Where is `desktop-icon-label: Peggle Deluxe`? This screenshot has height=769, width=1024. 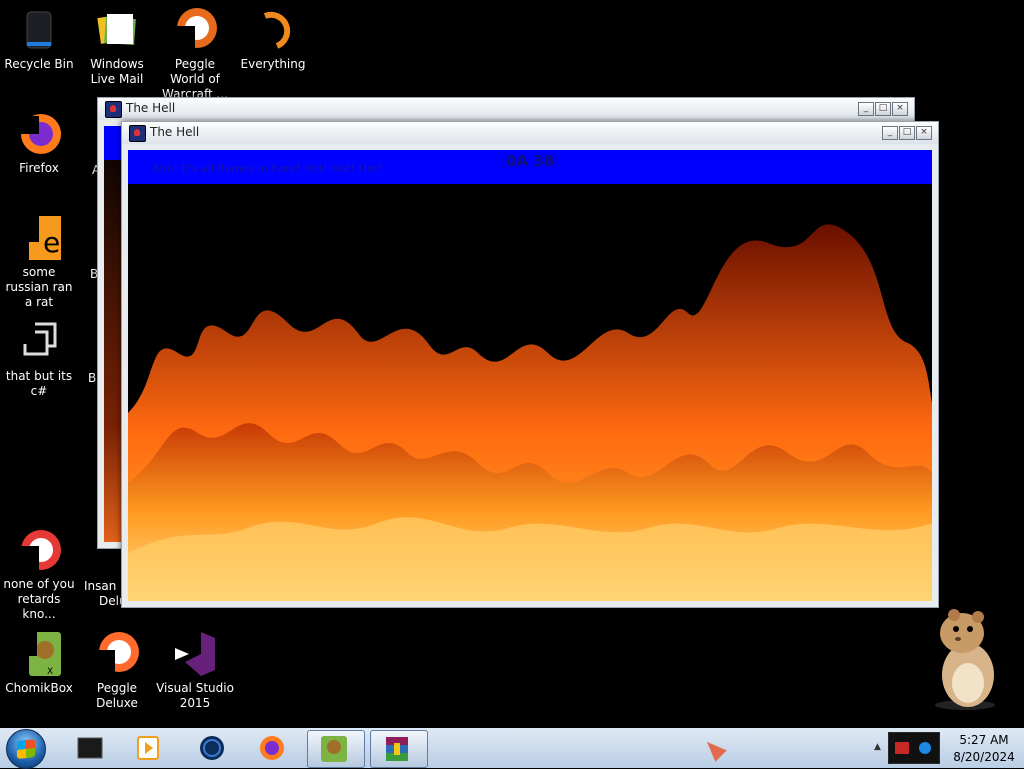 desktop-icon-label: Peggle Deluxe is located at coordinates (117, 695).